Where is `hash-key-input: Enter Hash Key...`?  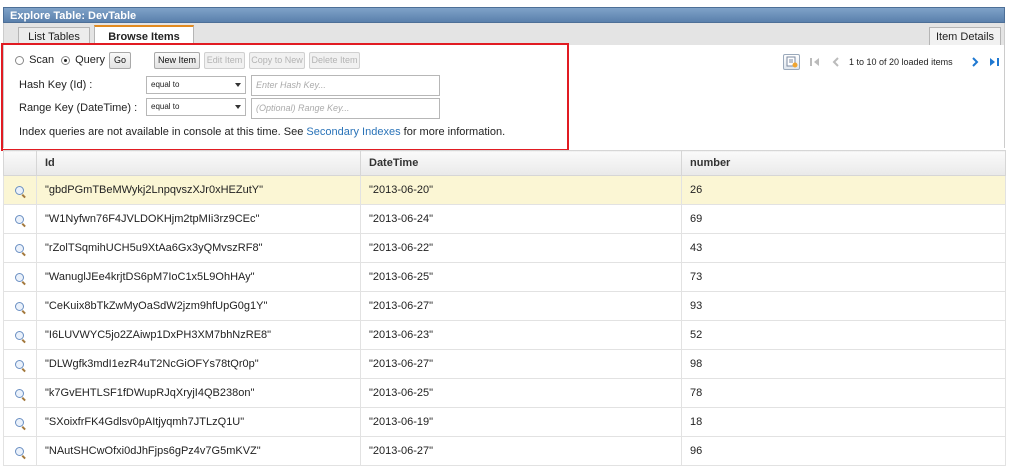 hash-key-input: Enter Hash Key... is located at coordinates (345, 85).